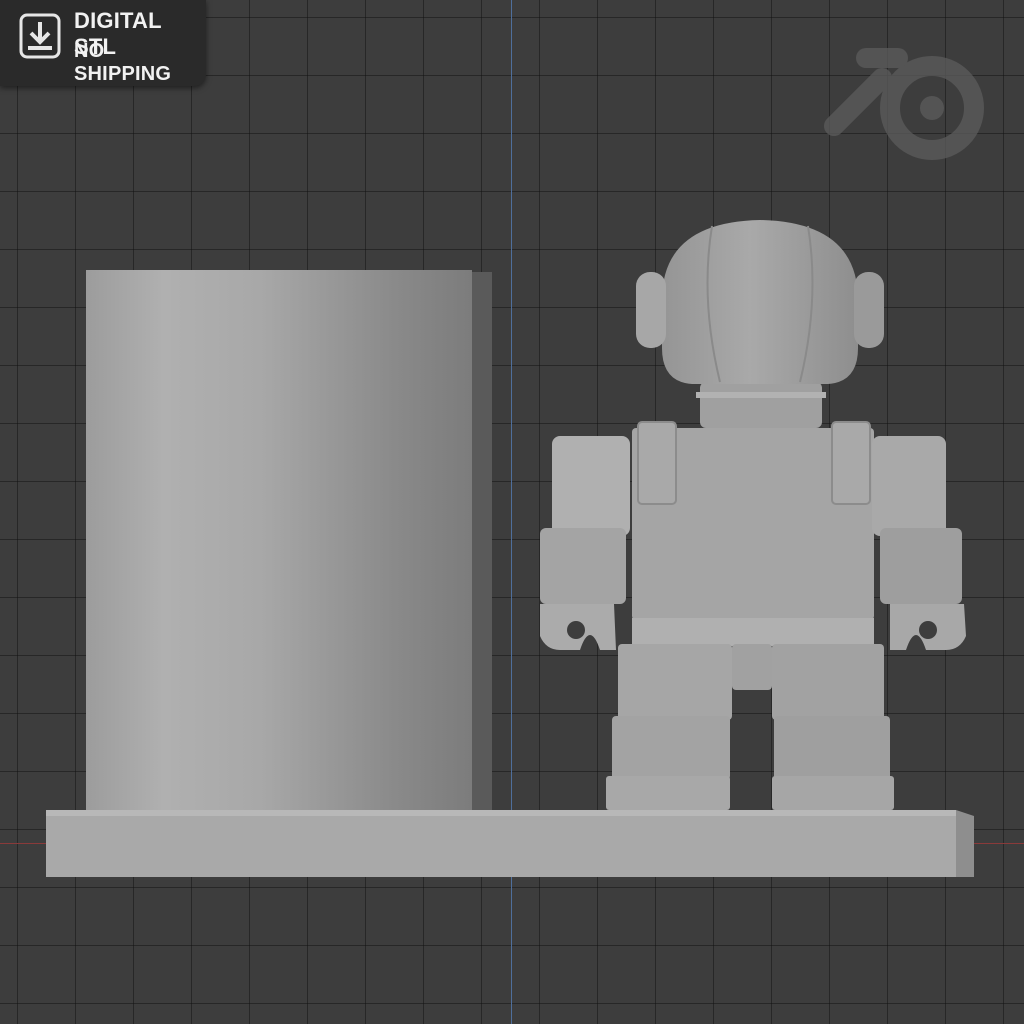  I want to click on robot-head, so click(760, 302).